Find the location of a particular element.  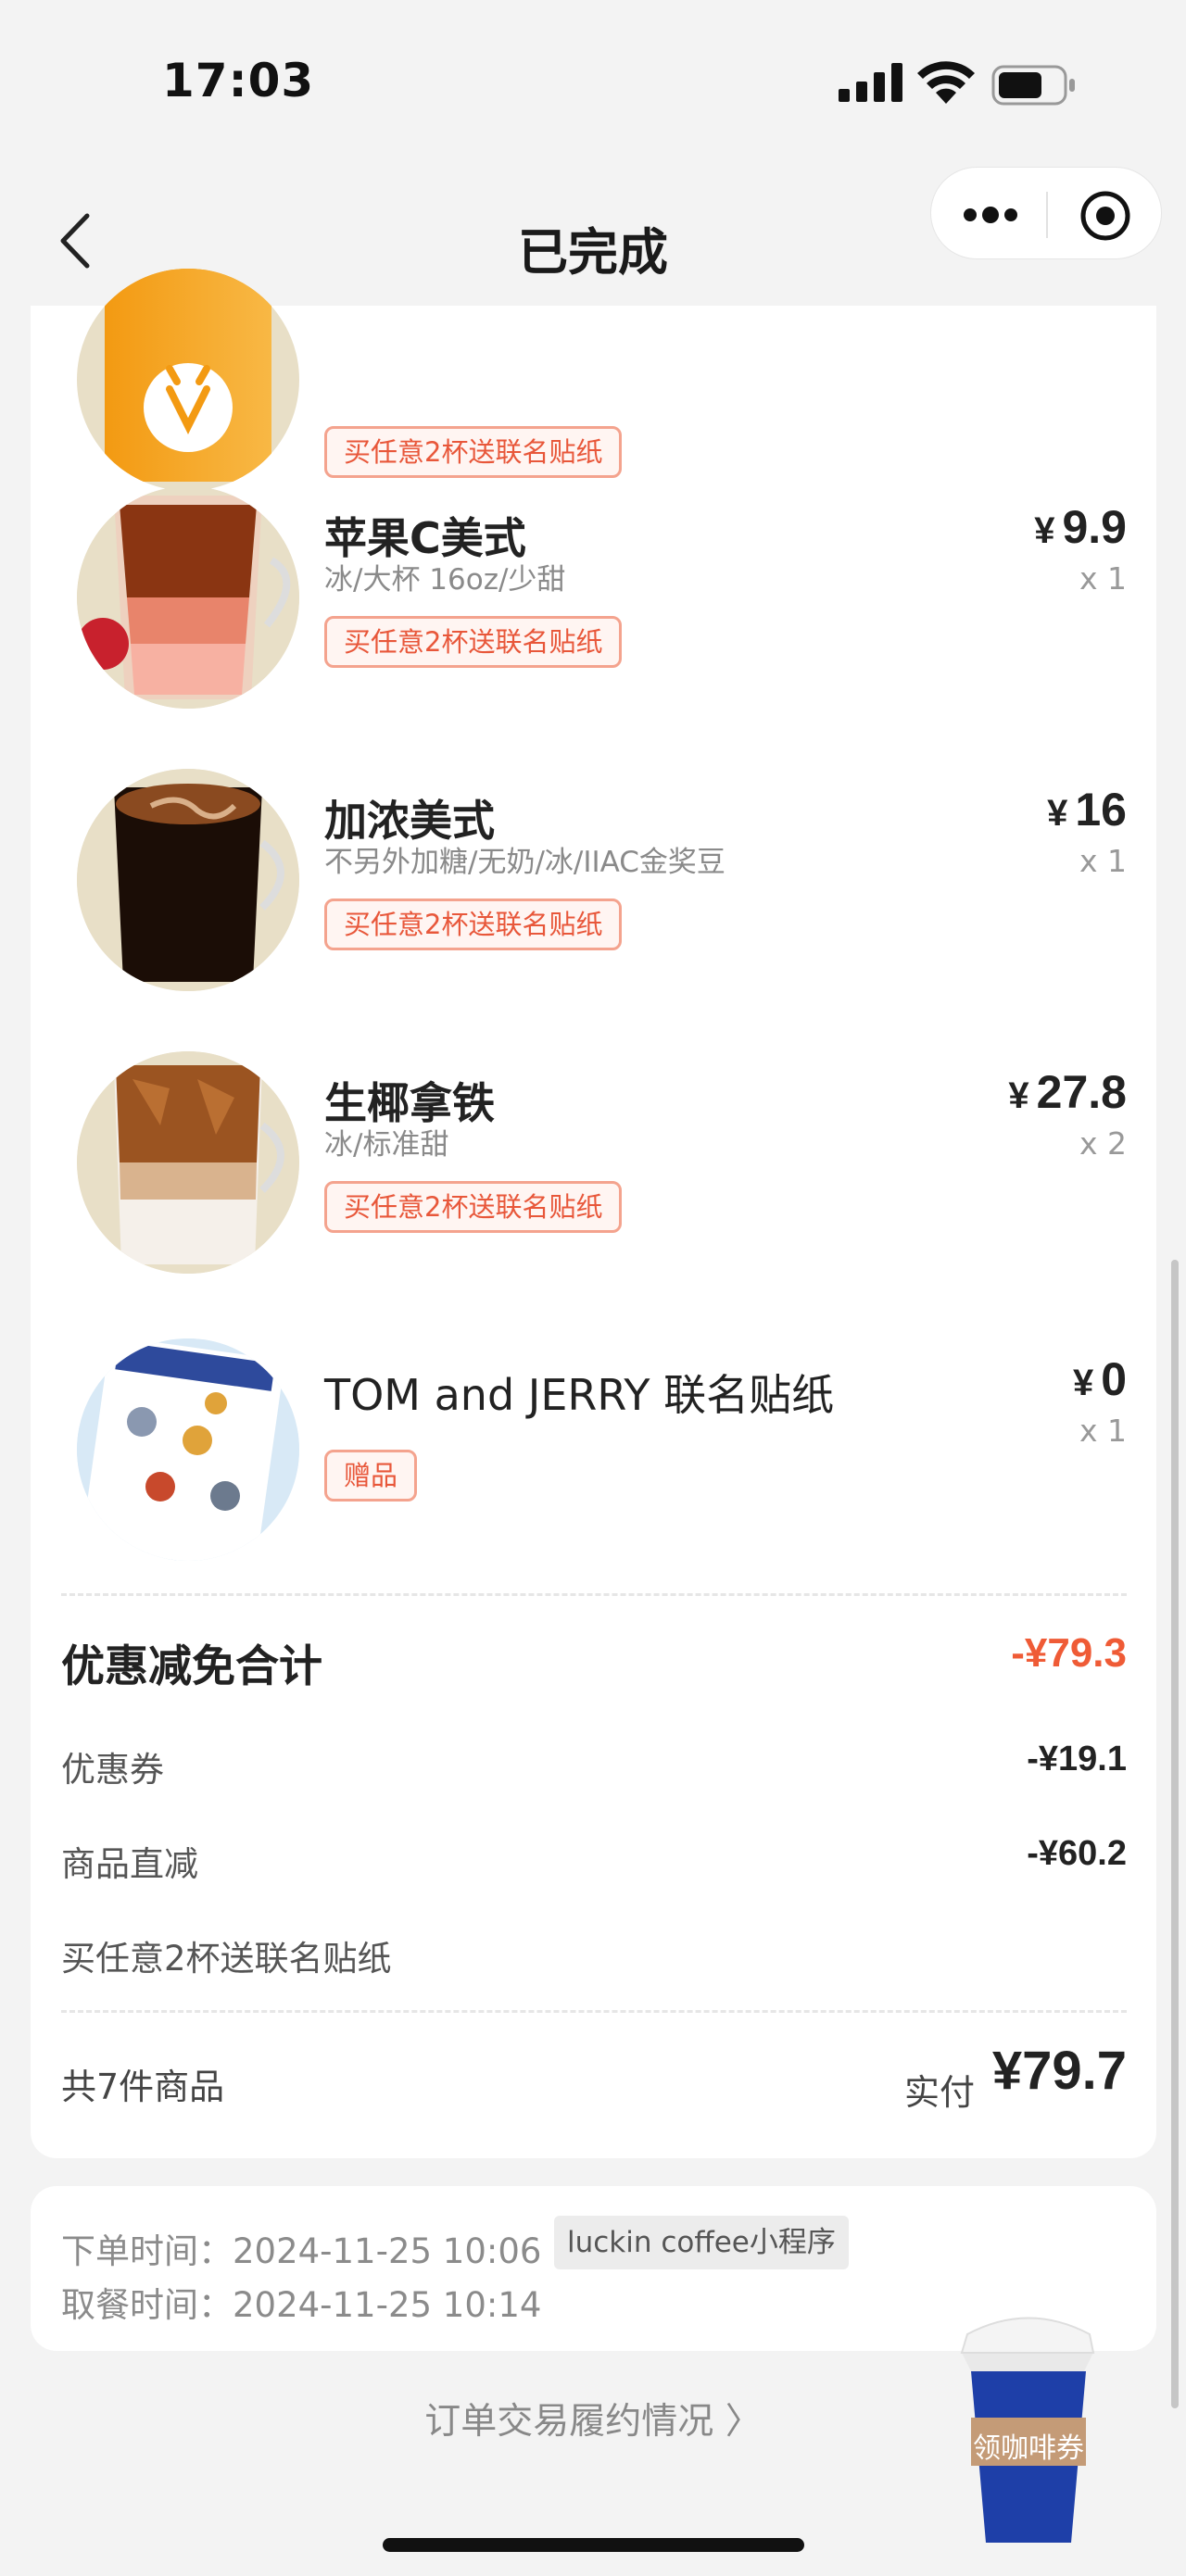

order-time: 下单时间：2024-11-25 10:06 is located at coordinates (301, 2251).